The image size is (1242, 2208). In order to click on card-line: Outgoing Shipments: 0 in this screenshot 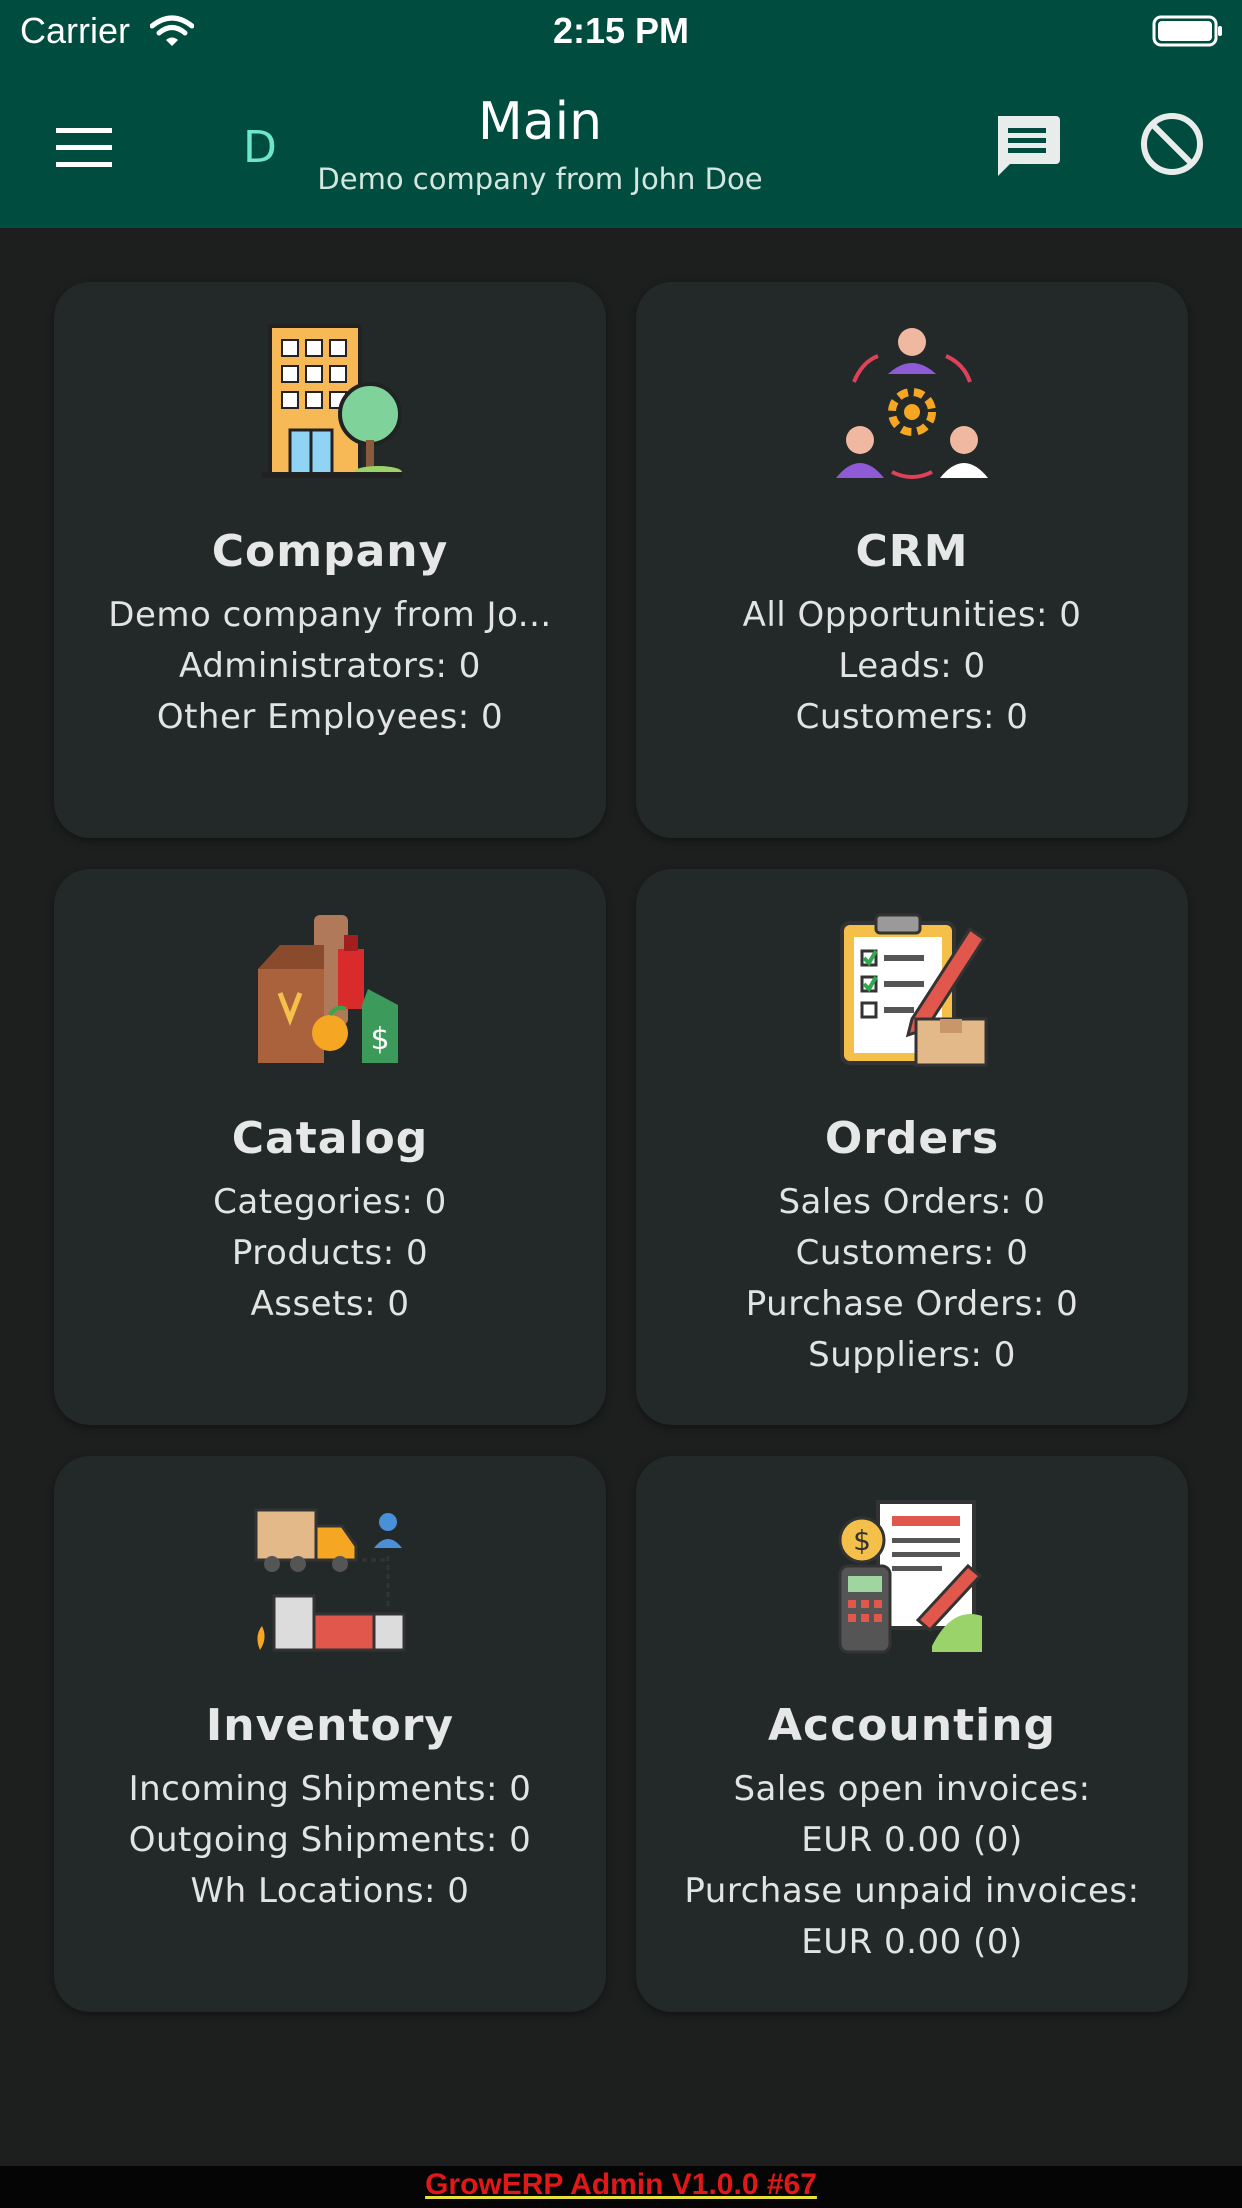, I will do `click(330, 1840)`.